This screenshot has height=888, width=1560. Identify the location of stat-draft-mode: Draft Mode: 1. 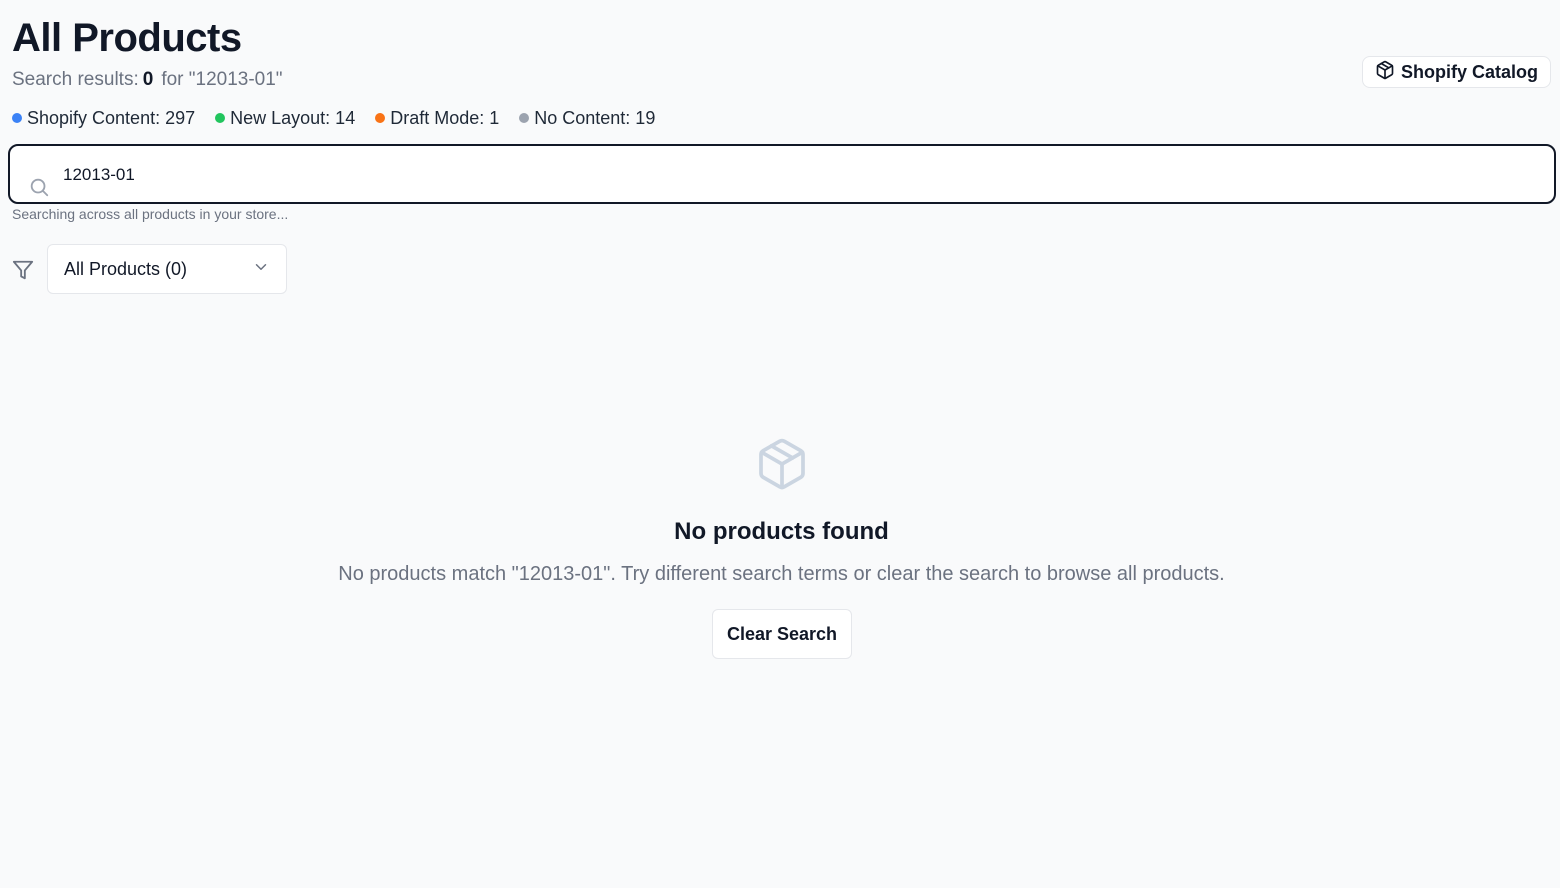
(437, 118).